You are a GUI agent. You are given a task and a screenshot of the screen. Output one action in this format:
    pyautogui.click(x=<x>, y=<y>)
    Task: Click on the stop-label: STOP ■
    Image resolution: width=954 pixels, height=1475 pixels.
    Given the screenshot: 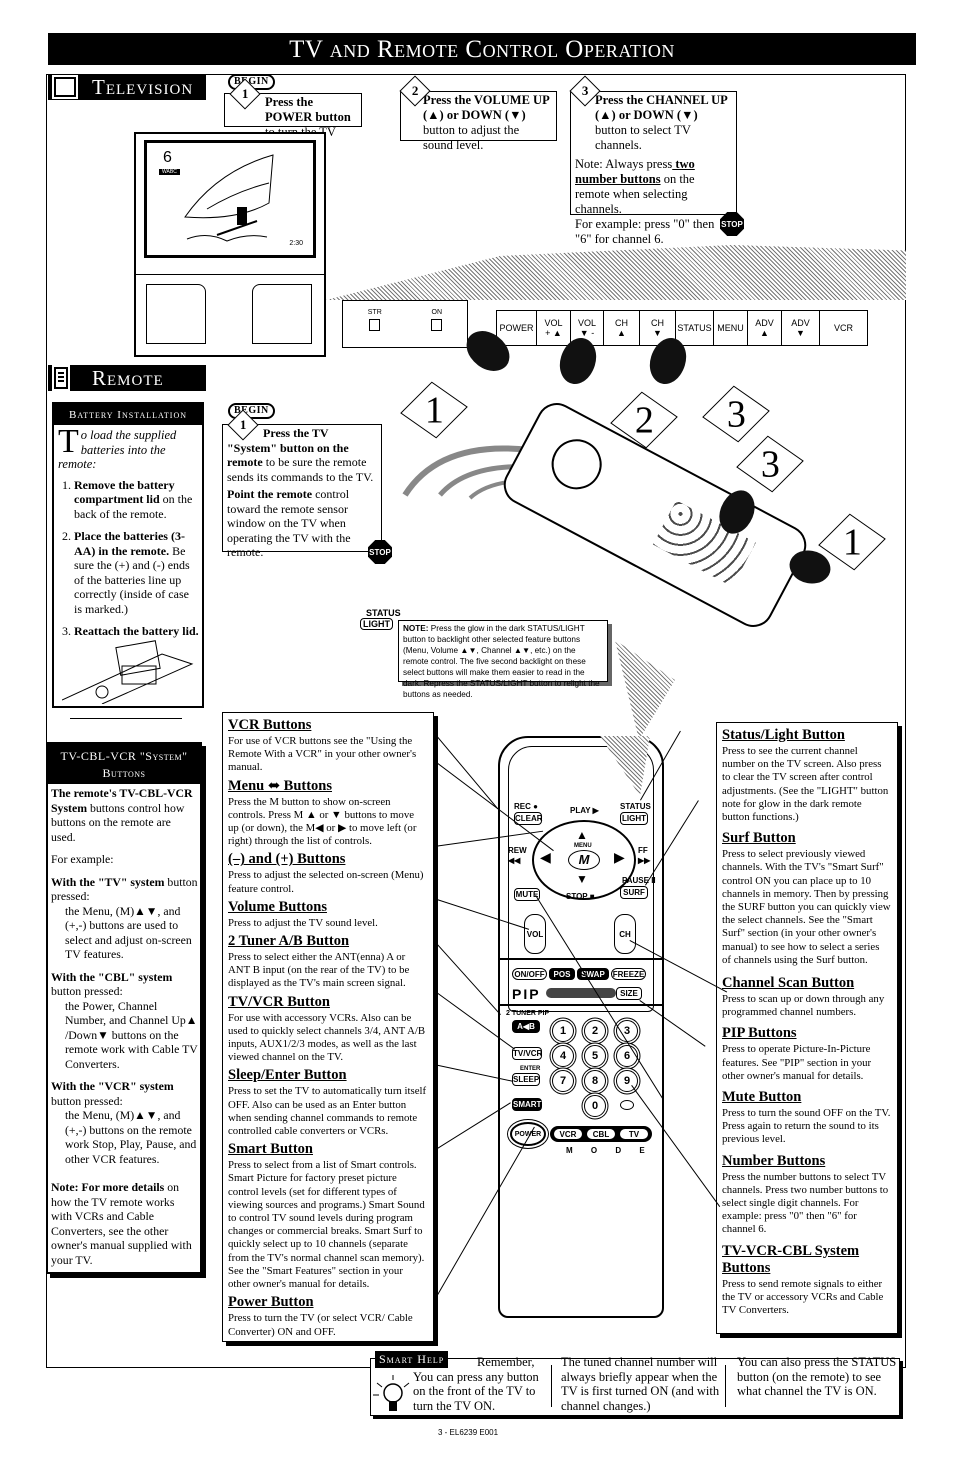 What is the action you would take?
    pyautogui.click(x=580, y=896)
    